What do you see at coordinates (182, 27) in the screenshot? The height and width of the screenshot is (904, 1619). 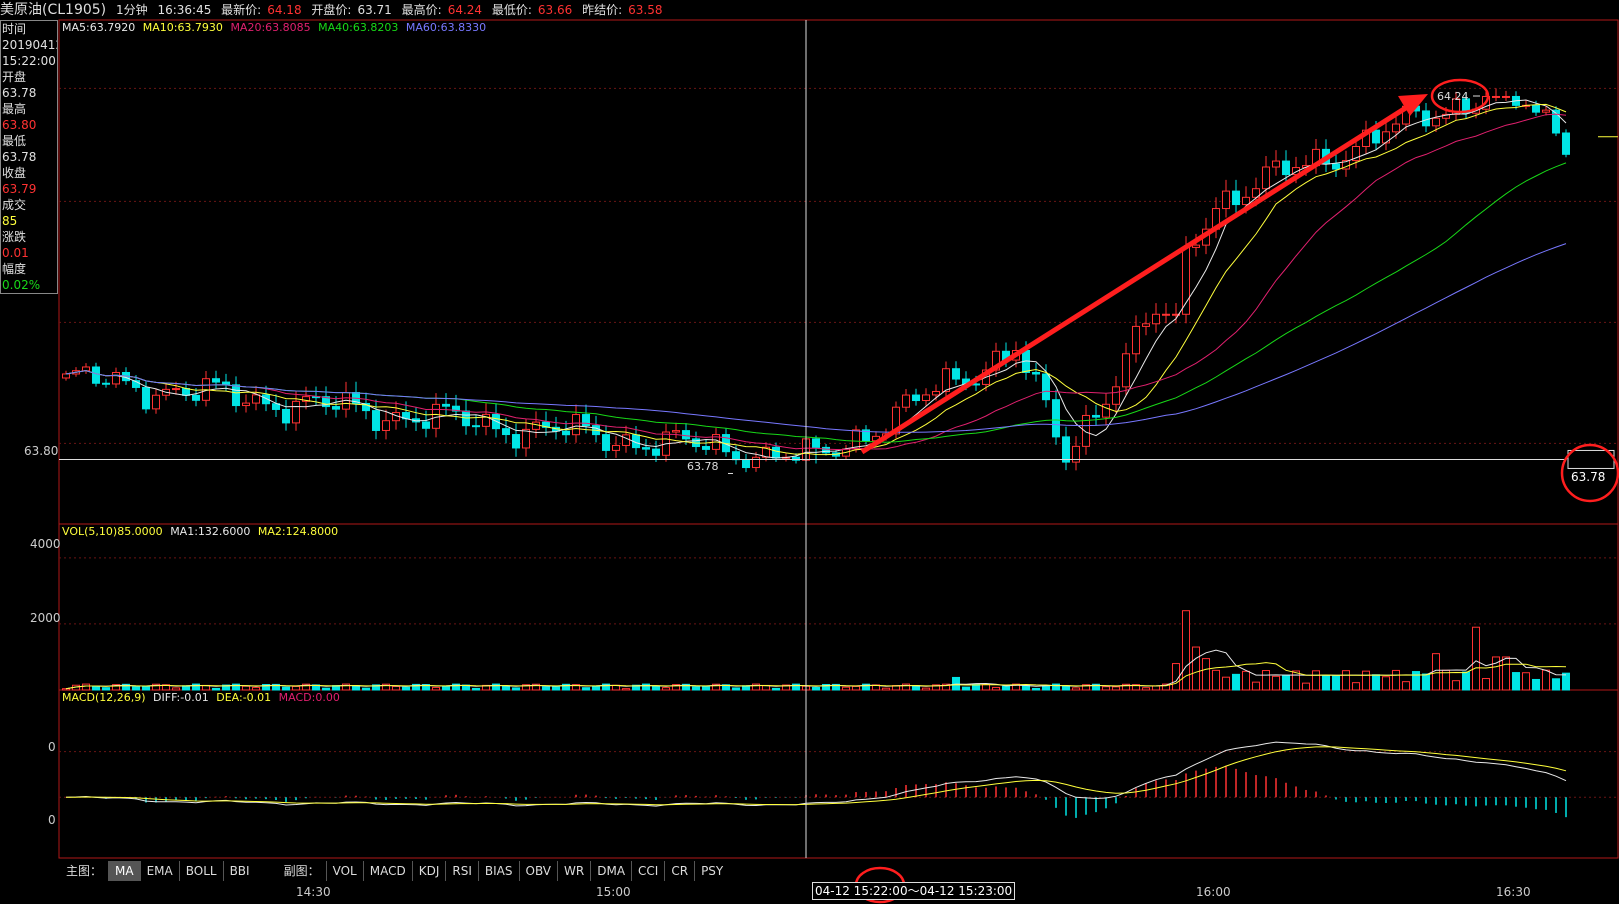 I see `ma10-legend: MA10:63.7930` at bounding box center [182, 27].